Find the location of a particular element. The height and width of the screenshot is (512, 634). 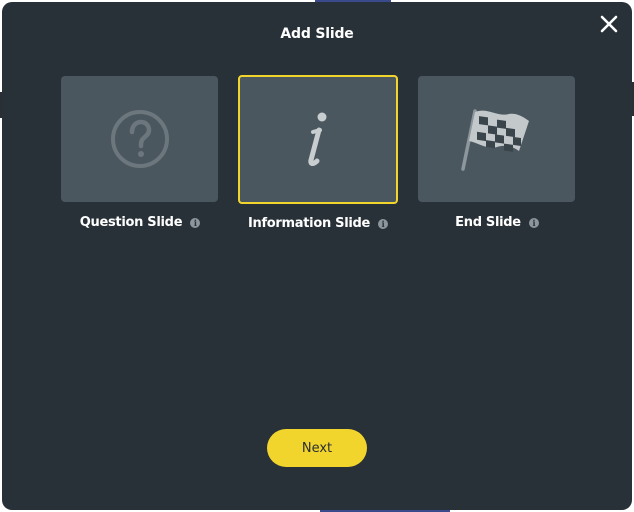

question-slide-option: Question Slide i is located at coordinates (140, 153).